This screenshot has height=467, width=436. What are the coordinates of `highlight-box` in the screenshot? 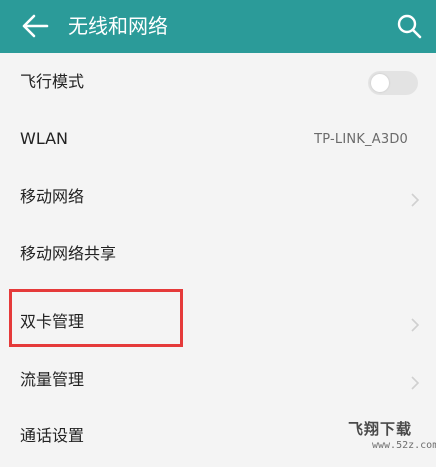 It's located at (96, 318).